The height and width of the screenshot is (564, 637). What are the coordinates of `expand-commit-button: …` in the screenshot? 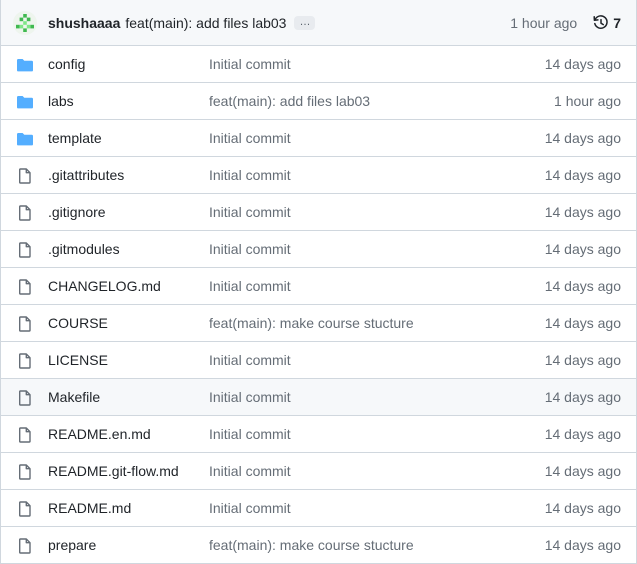 It's located at (305, 22).